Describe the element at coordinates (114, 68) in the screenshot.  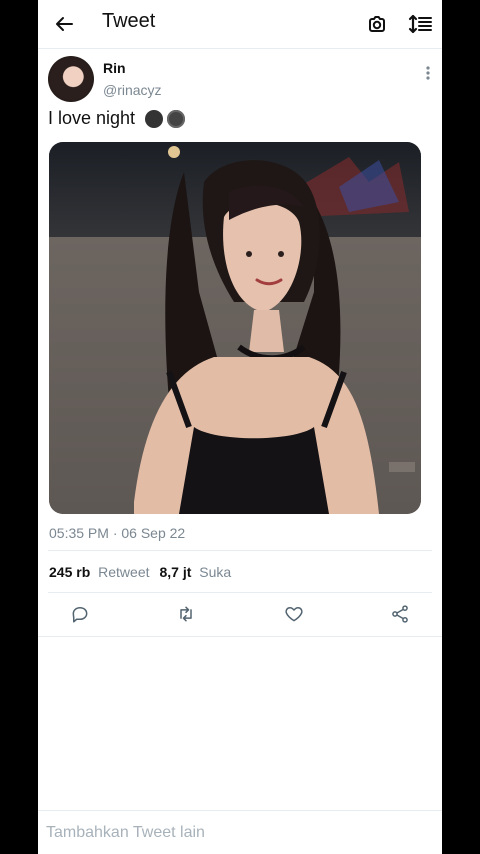
I see `author-name: Rin` at that location.